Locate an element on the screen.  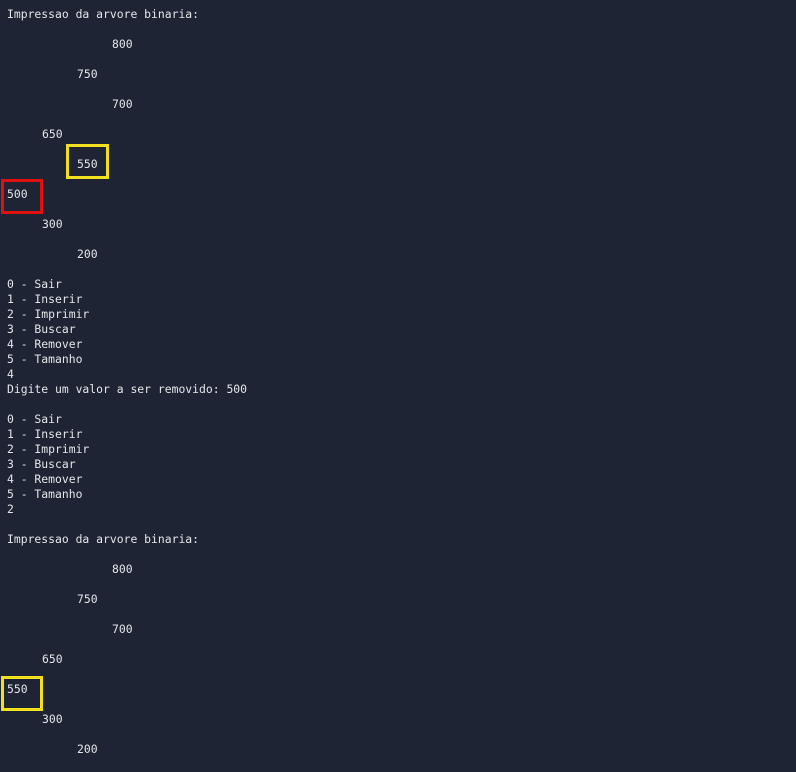
user-input-choice: 2 is located at coordinates (10, 509).